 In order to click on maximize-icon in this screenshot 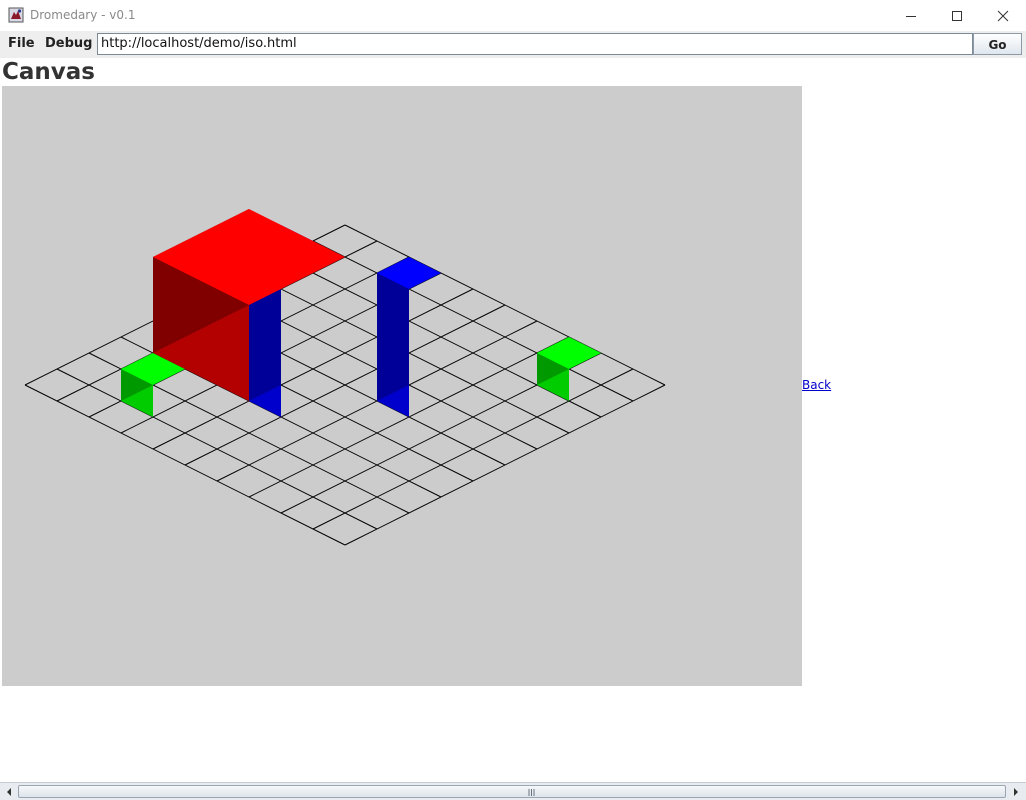, I will do `click(957, 15)`.